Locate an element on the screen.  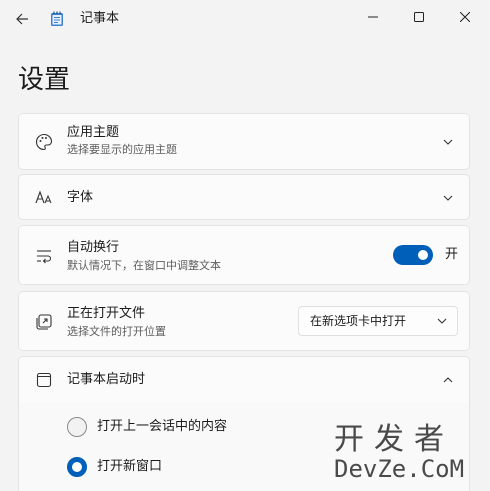
word-wrap-state: 开 is located at coordinates (452, 254).